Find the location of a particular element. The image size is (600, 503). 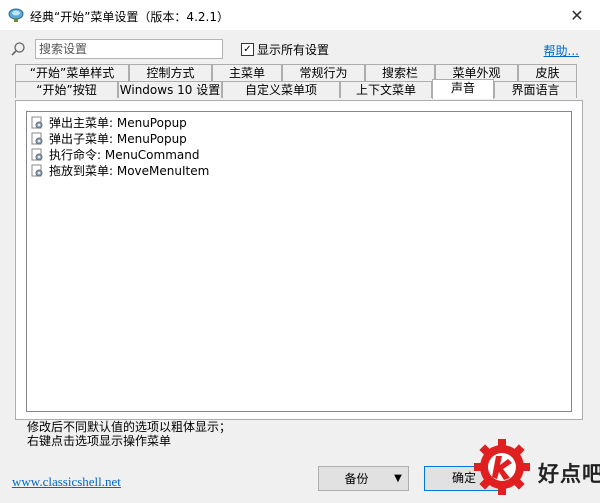

sound-item-label: 执行命令: MenuCommand is located at coordinates (124, 154).